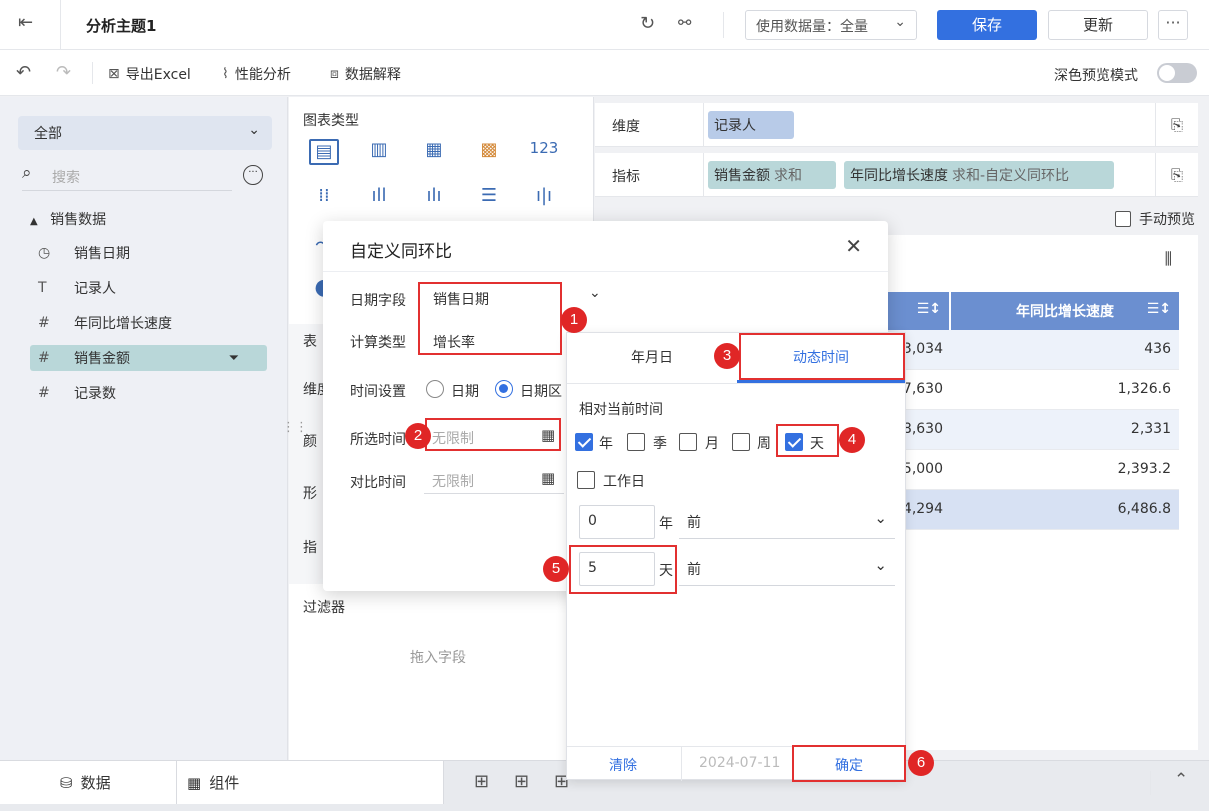  I want to click on explain-button: ⧈ 数据解释, so click(365, 74).